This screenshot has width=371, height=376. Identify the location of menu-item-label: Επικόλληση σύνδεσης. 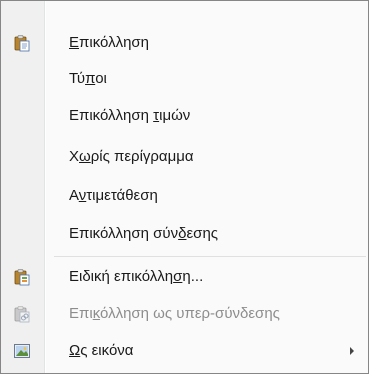
(144, 233).